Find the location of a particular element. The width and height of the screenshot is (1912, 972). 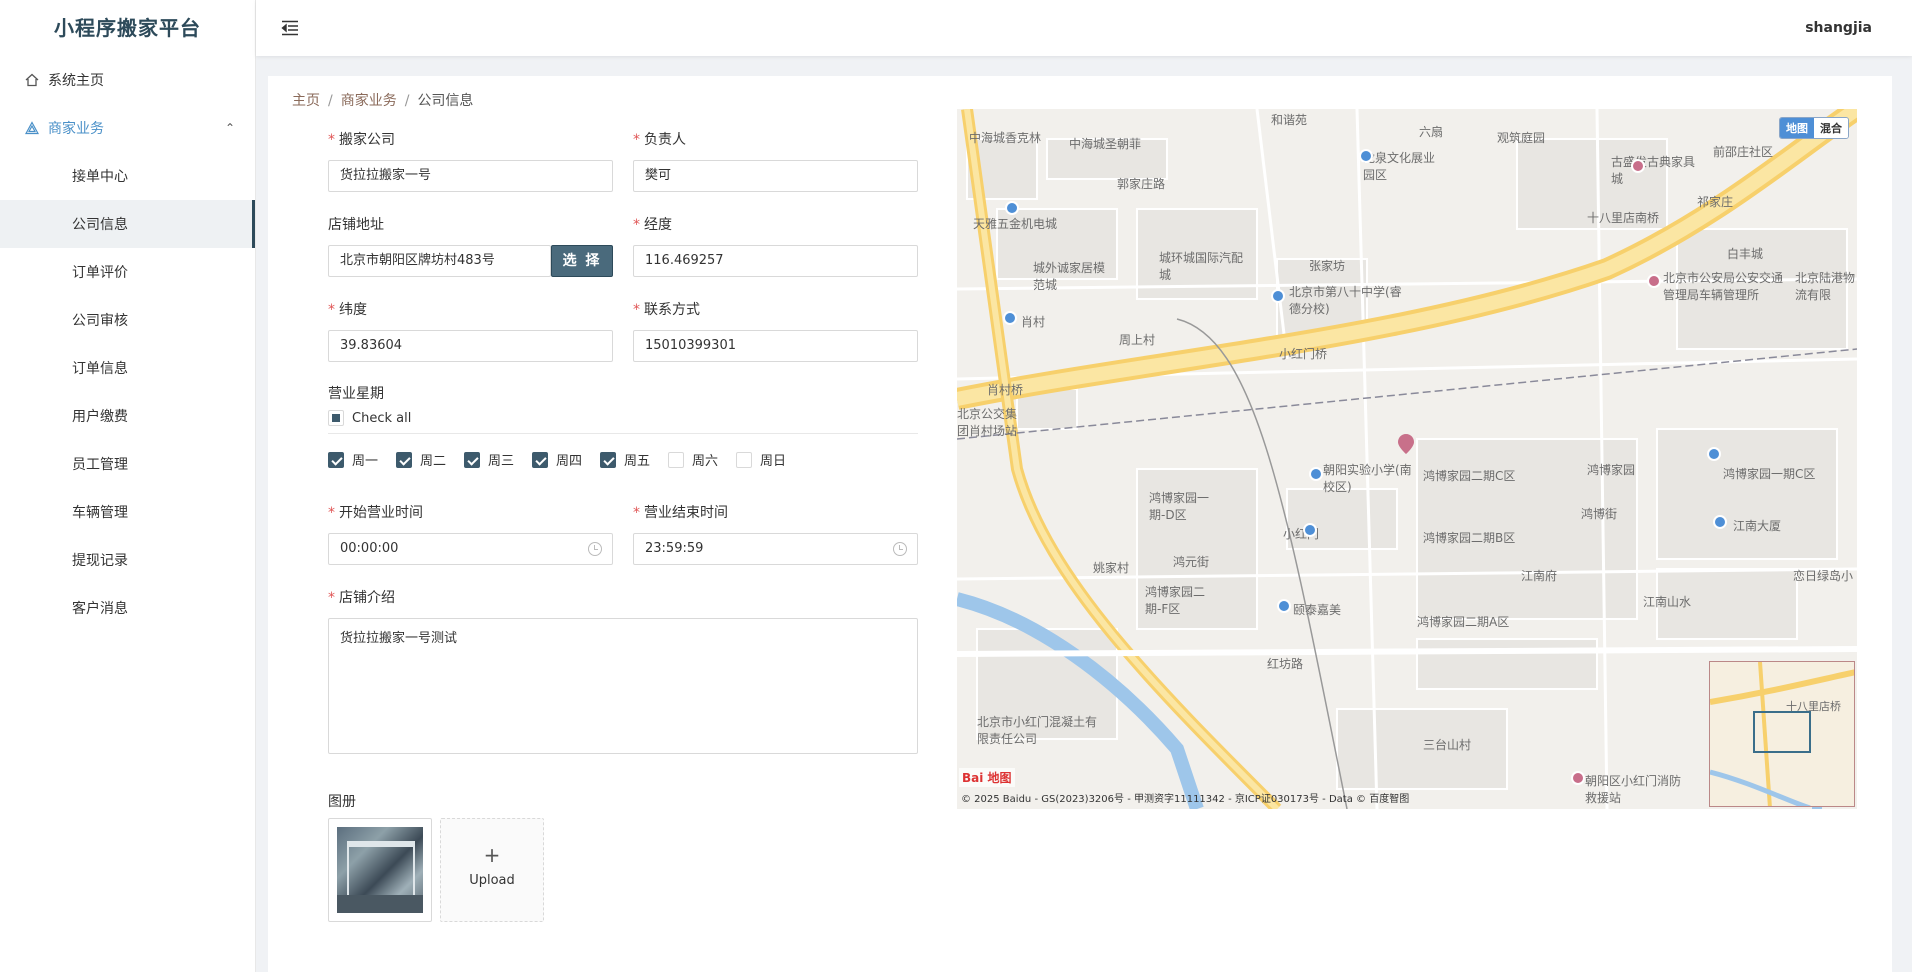

sidebar-item-label: 车辆管理 is located at coordinates (100, 513).